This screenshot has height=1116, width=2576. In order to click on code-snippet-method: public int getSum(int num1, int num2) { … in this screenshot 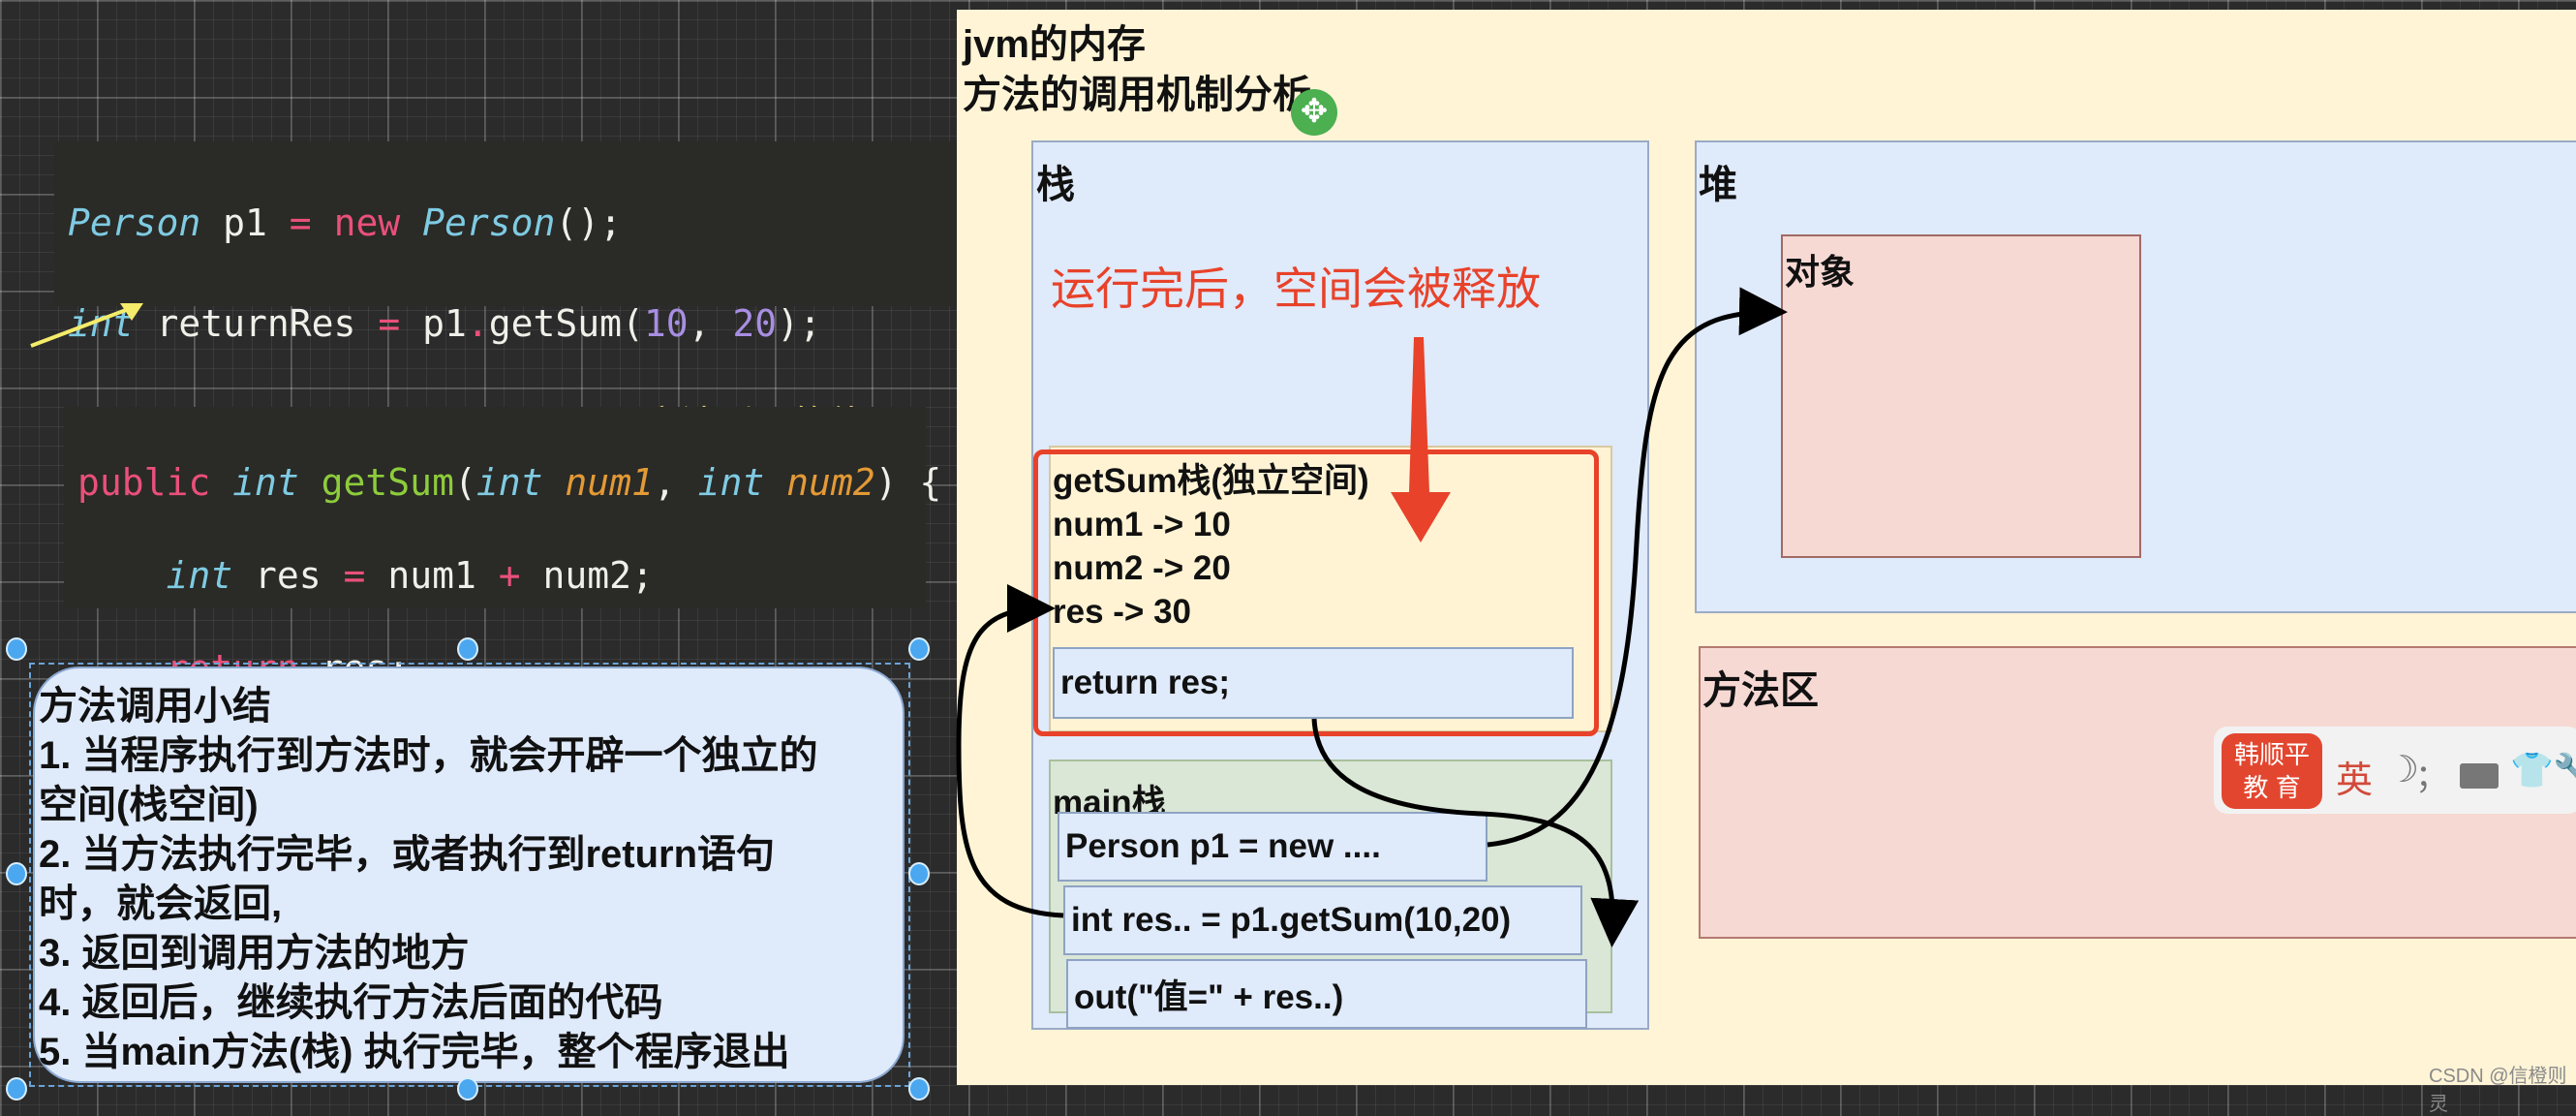, I will do `click(502, 595)`.